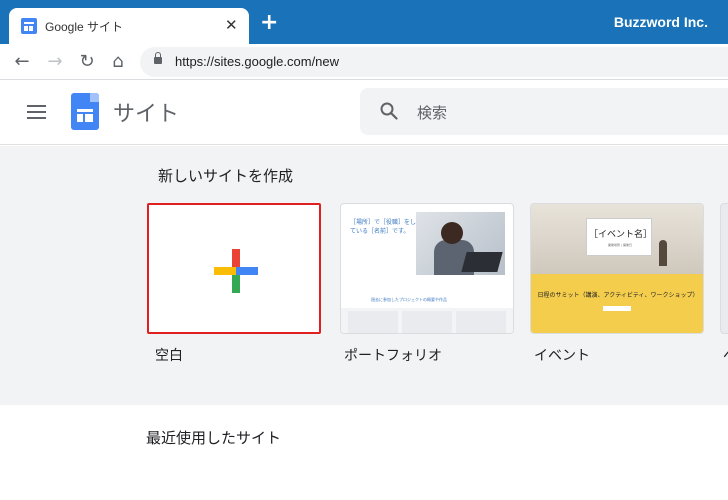 This screenshot has width=728, height=500. Describe the element at coordinates (383, 227) in the screenshot. I see `portfolio-thumb-title: ［場所］で［役職］をしている［名前］です。` at that location.